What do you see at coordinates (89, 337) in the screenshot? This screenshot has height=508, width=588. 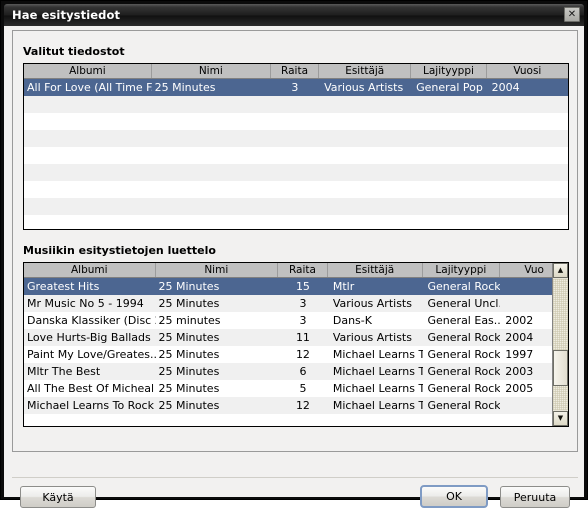 I see `music-list-cell-albumi: Love Hurts-Big Ballads` at bounding box center [89, 337].